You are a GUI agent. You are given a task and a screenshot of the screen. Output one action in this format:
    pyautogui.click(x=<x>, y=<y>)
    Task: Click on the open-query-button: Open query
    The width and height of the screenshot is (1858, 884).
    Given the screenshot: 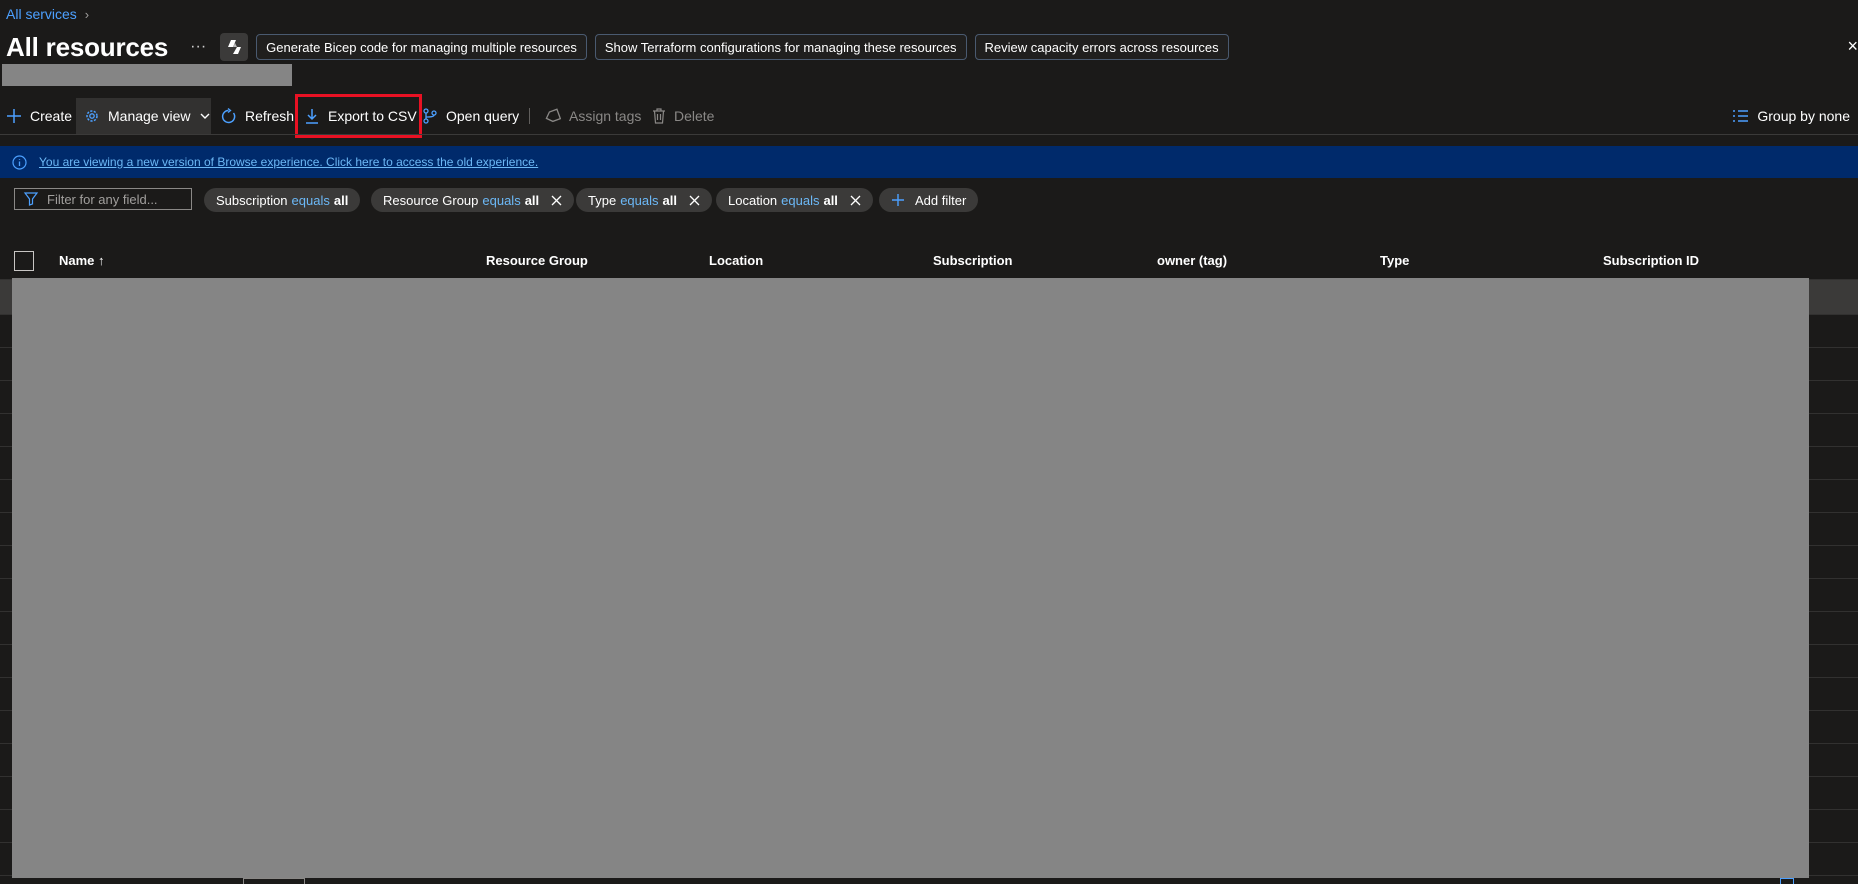 What is the action you would take?
    pyautogui.click(x=470, y=116)
    